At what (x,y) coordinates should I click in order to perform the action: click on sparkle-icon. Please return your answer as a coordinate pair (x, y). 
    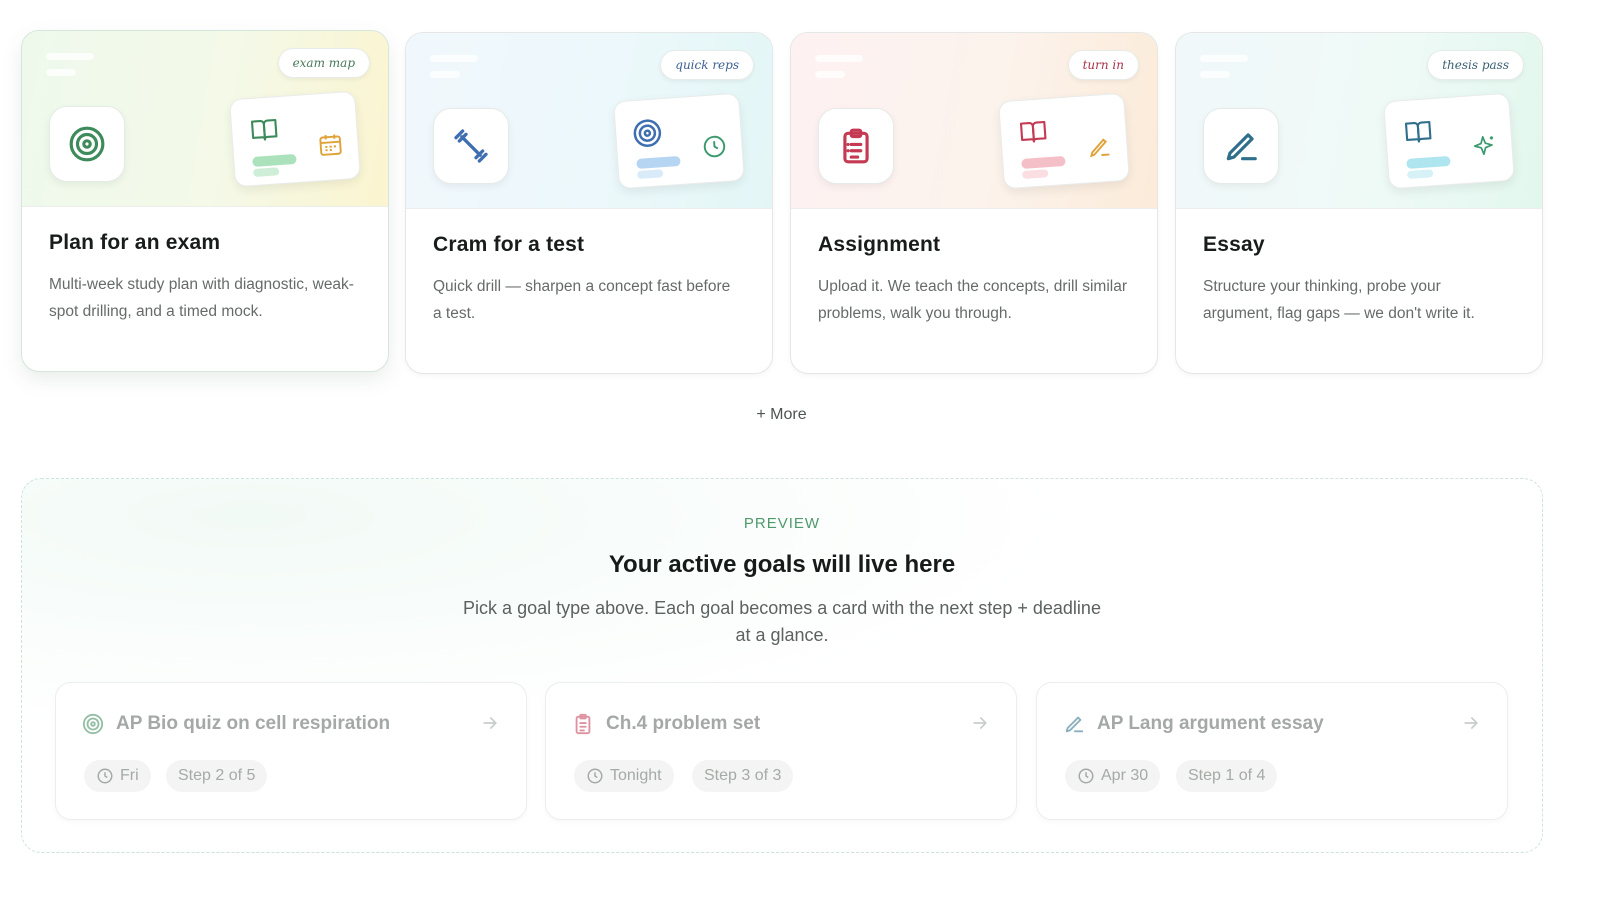
    Looking at the image, I should click on (1483, 146).